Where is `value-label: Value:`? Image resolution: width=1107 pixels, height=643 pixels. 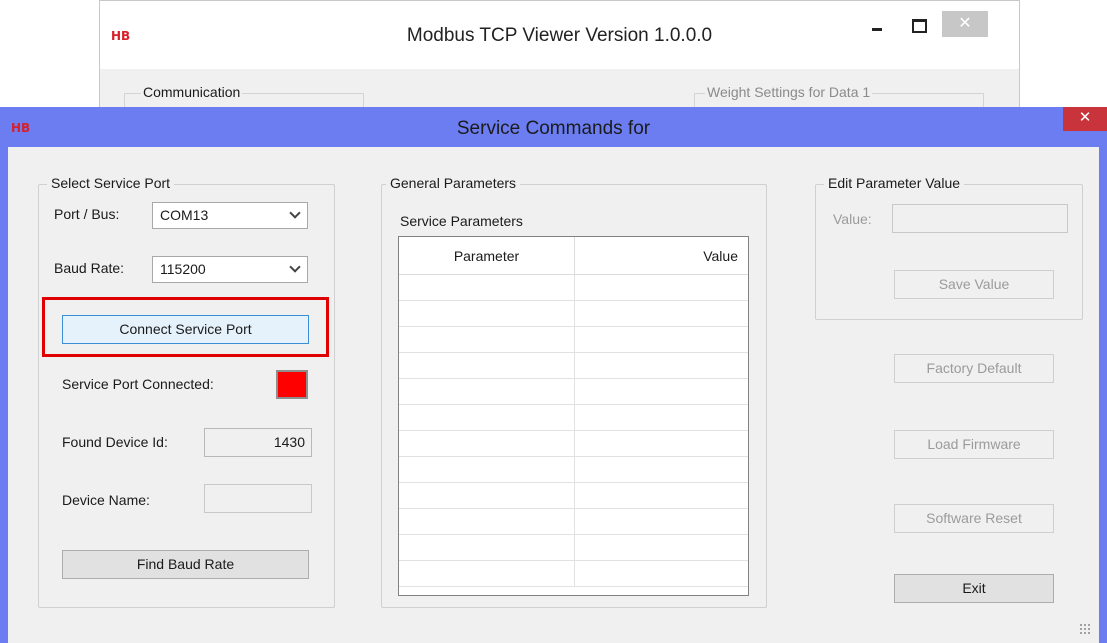
value-label: Value: is located at coordinates (852, 219).